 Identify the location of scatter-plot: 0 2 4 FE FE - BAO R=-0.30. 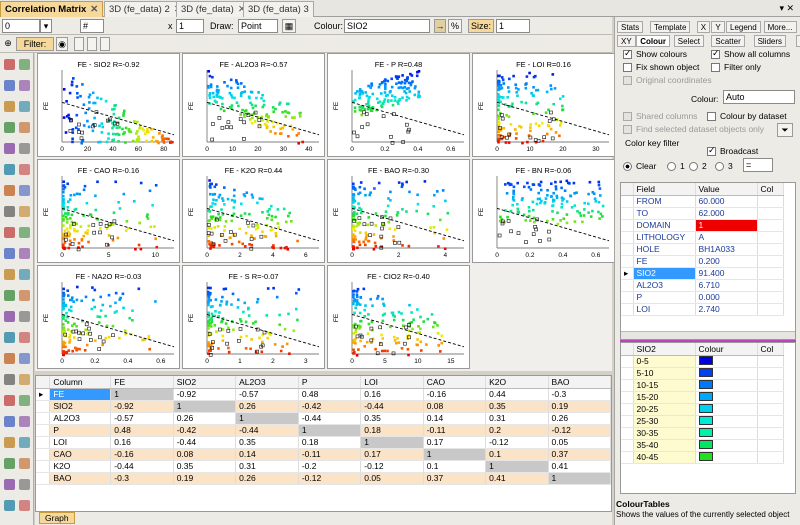
(398, 211).